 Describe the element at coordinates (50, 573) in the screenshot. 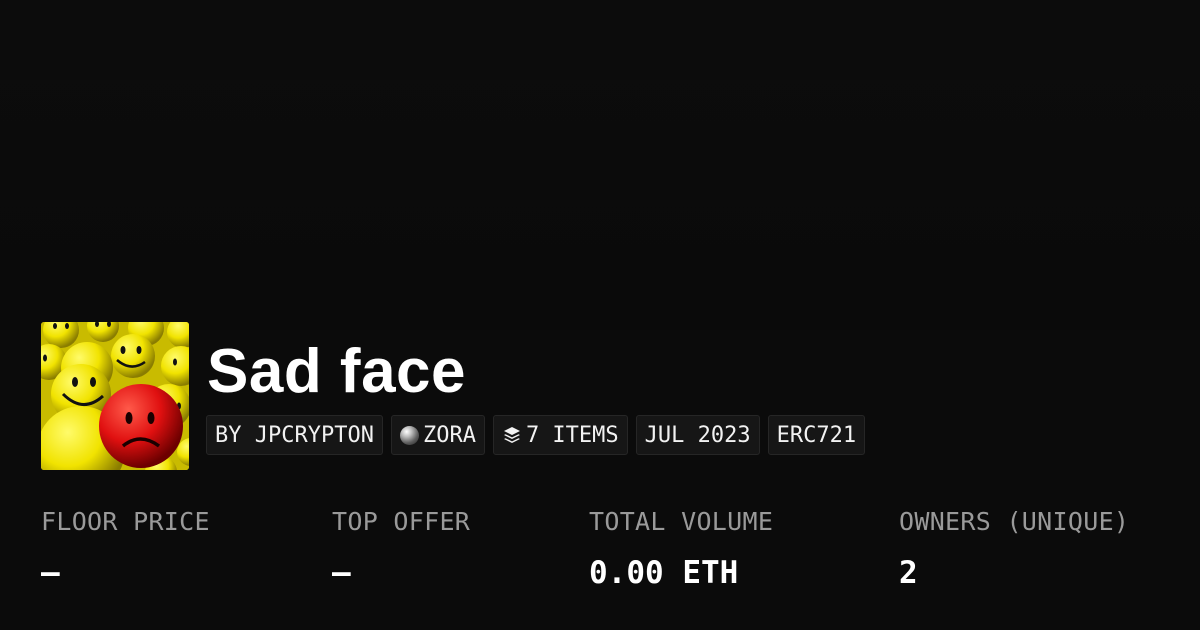

I see `floor-price-value: –` at that location.